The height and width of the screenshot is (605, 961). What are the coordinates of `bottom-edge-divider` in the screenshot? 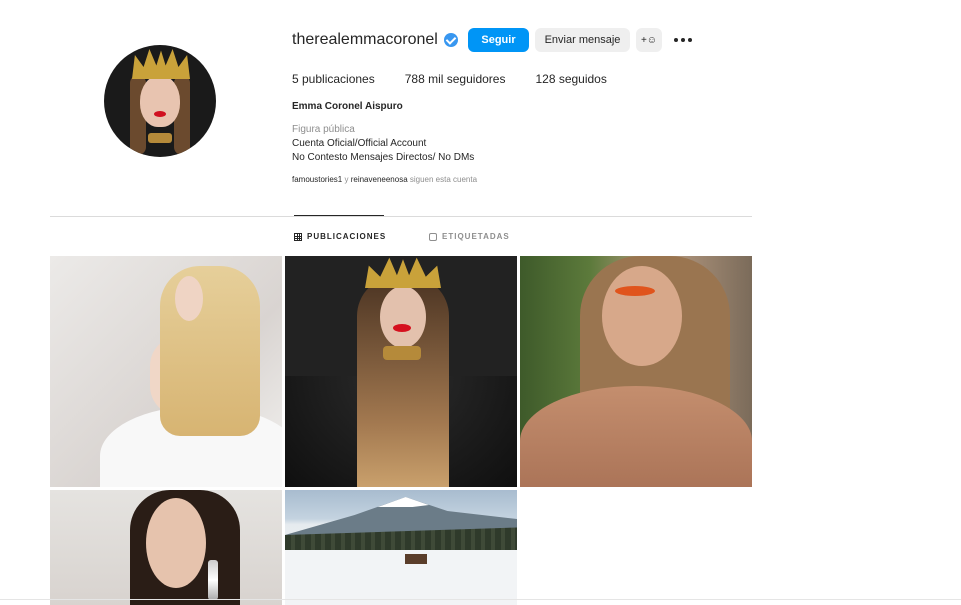 It's located at (480, 599).